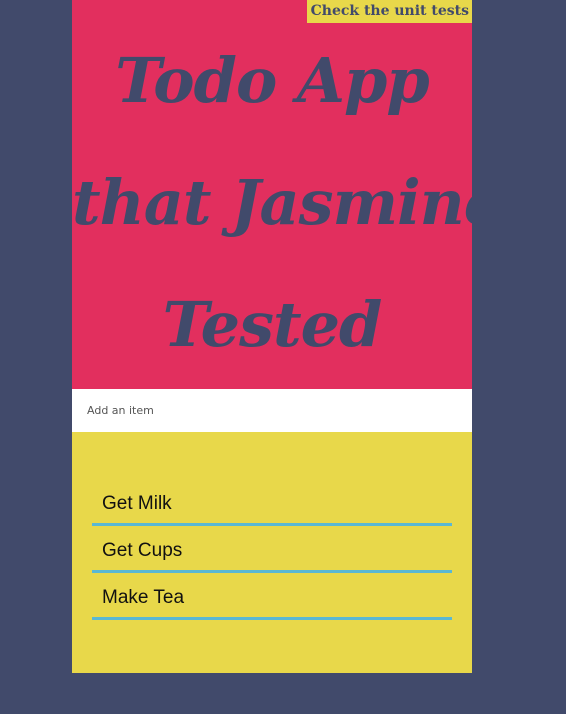 Image resolution: width=566 pixels, height=714 pixels. What do you see at coordinates (272, 502) in the screenshot?
I see `todo-item: Get Milk` at bounding box center [272, 502].